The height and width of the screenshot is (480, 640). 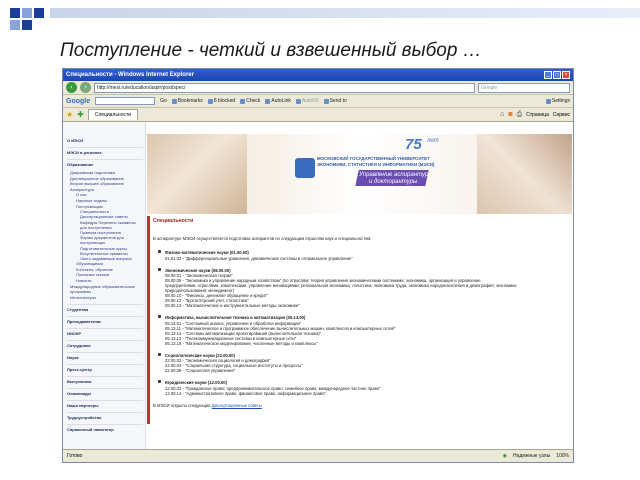 I want to click on sidebar-item: Студентам, so click(x=105, y=308).